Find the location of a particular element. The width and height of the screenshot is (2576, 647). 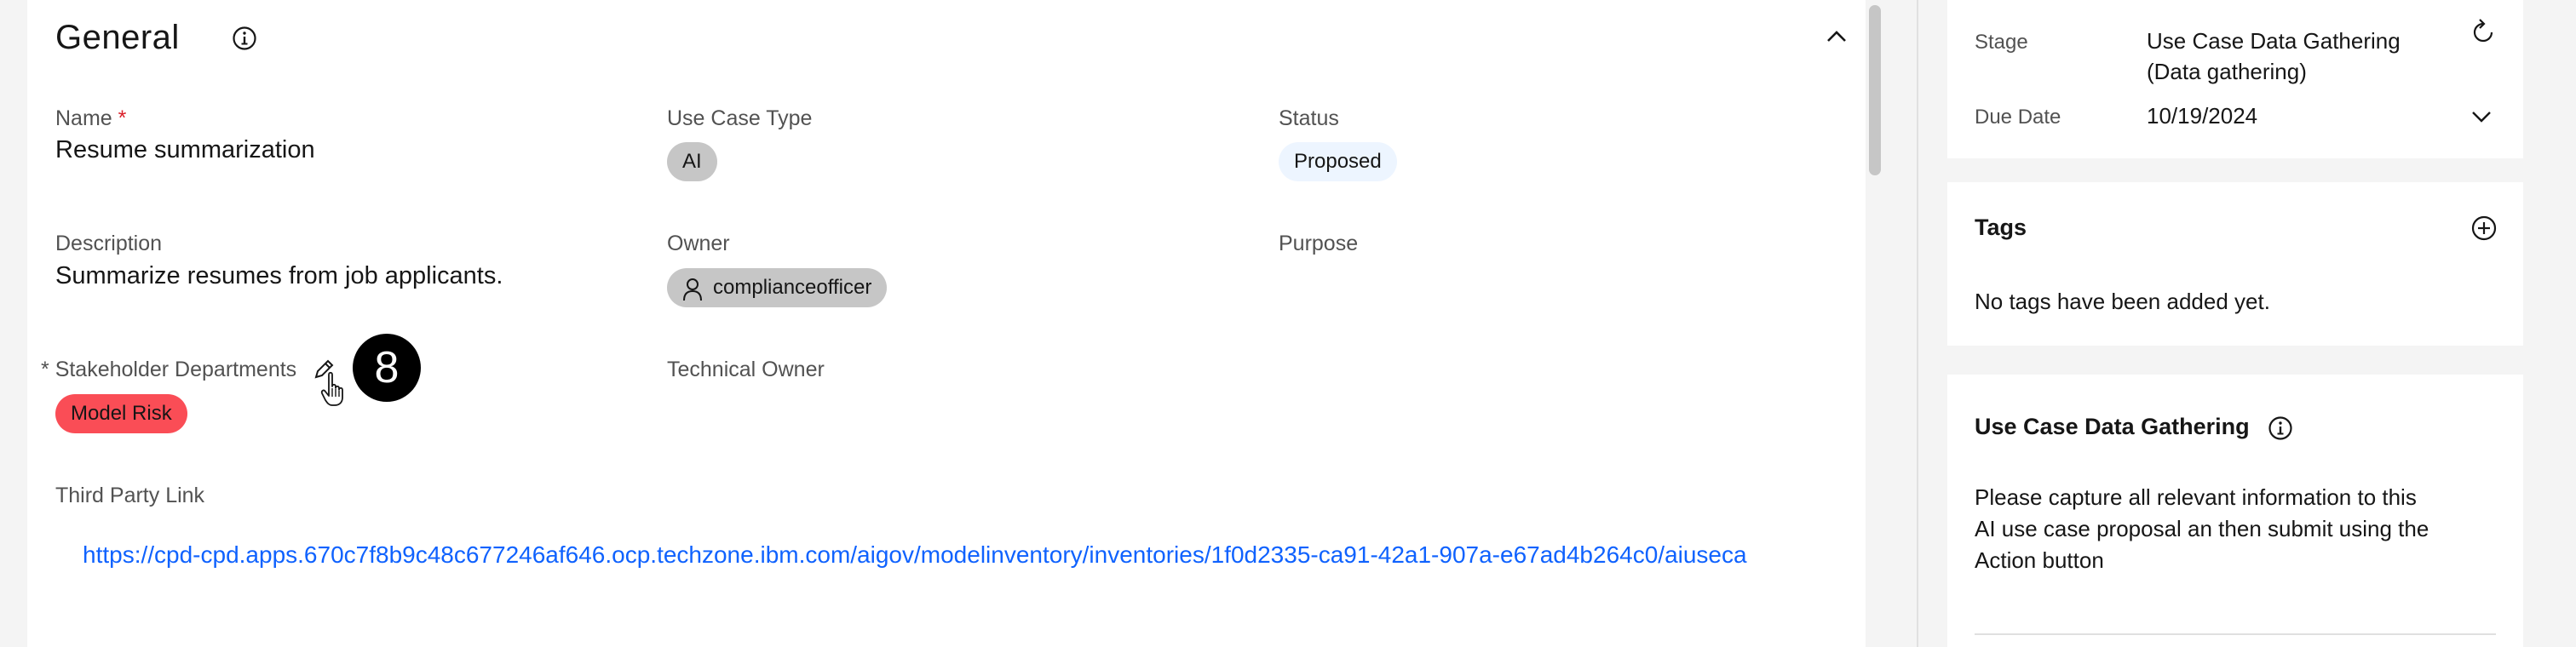

panel-divider is located at coordinates (1918, 323).